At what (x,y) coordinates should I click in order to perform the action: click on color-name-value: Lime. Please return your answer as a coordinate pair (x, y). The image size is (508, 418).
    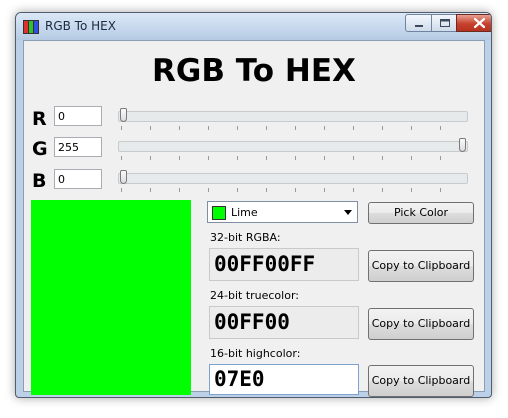
    Looking at the image, I should click on (244, 212).